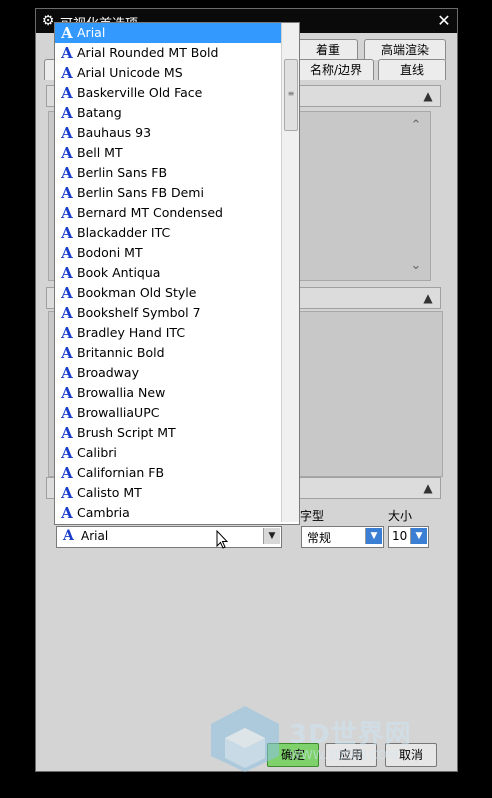 This screenshot has height=798, width=492. I want to click on font-name: Blackadder ITC, so click(124, 232).